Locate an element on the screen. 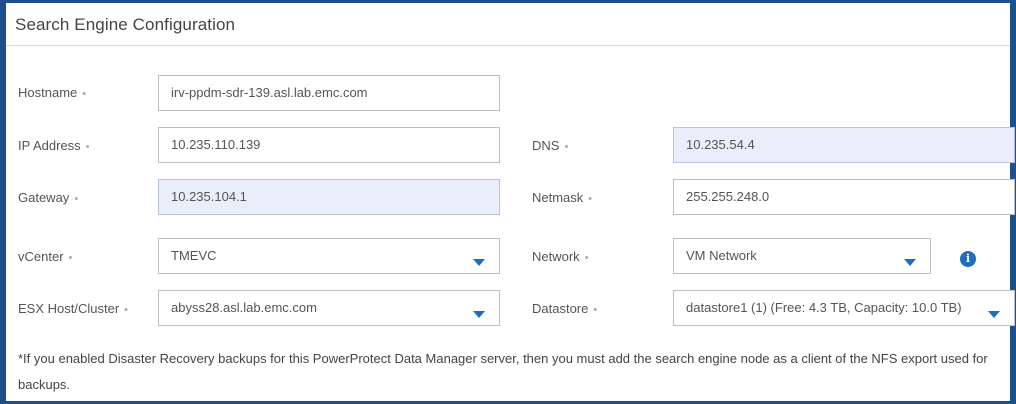 This screenshot has height=404, width=1016. info-icon: i is located at coordinates (968, 259).